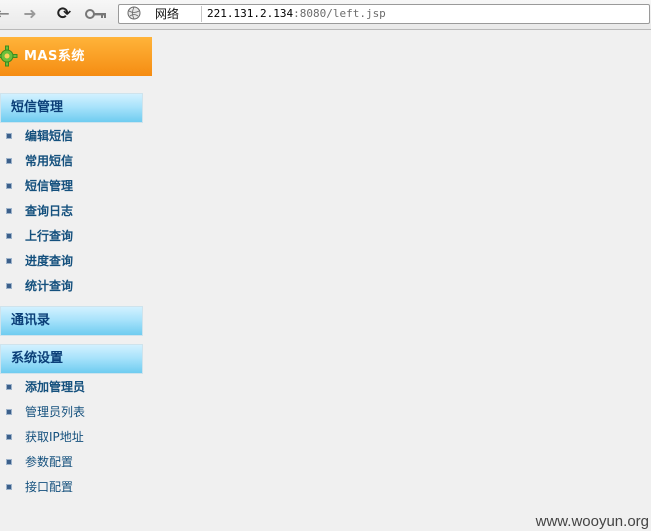  Describe the element at coordinates (592, 521) in the screenshot. I see `watermark: www.wooyun.org` at that location.